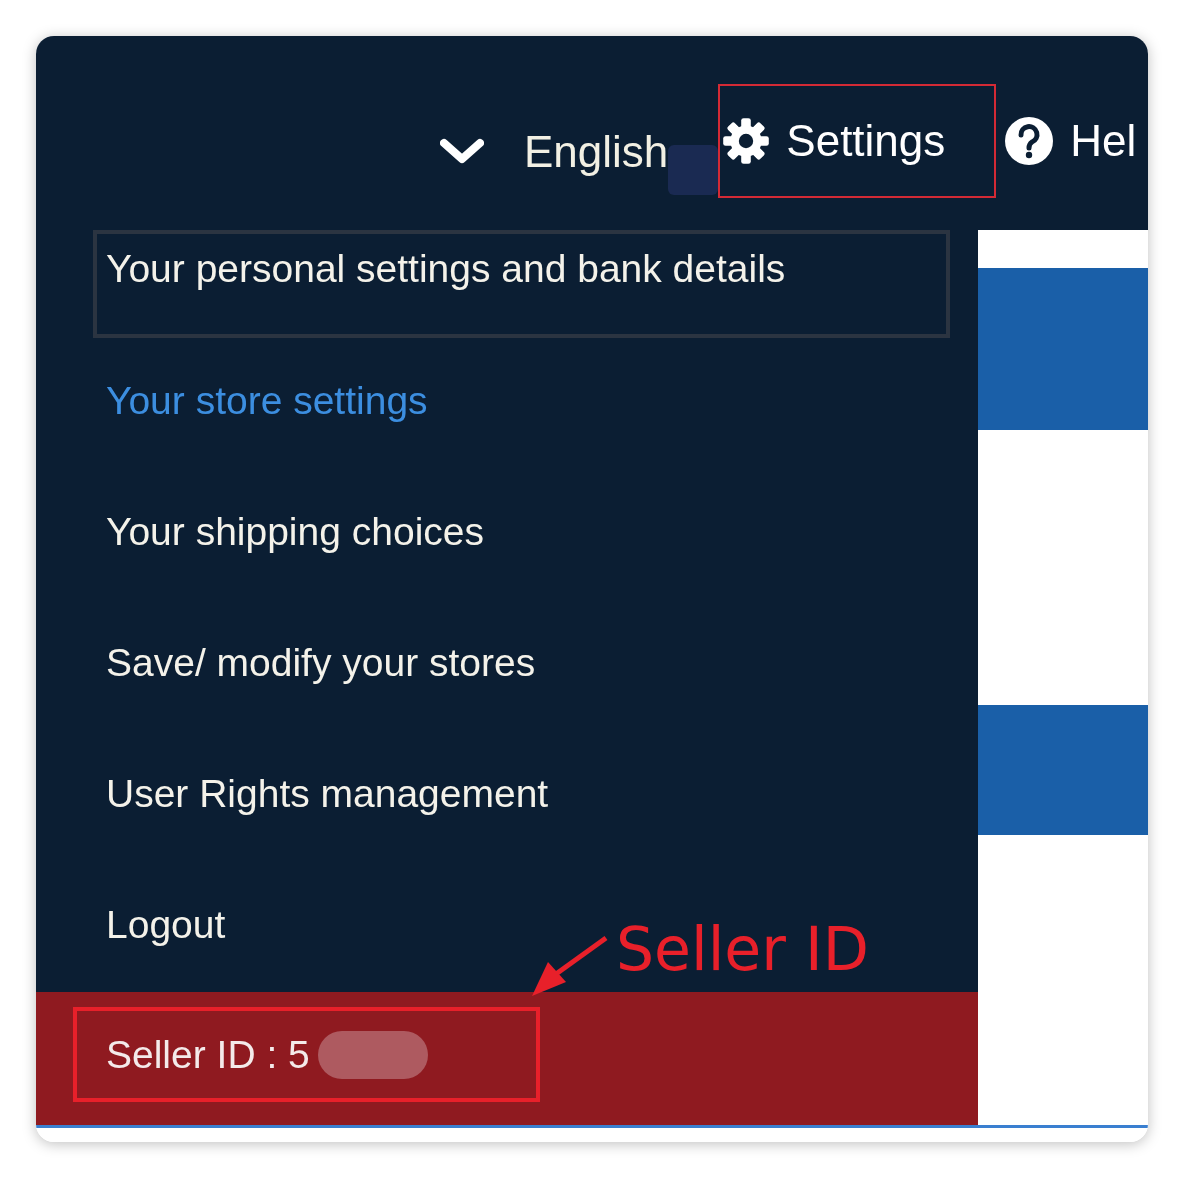 Image resolution: width=1190 pixels, height=1182 pixels. What do you see at coordinates (1029, 141) in the screenshot?
I see `help-icon` at bounding box center [1029, 141].